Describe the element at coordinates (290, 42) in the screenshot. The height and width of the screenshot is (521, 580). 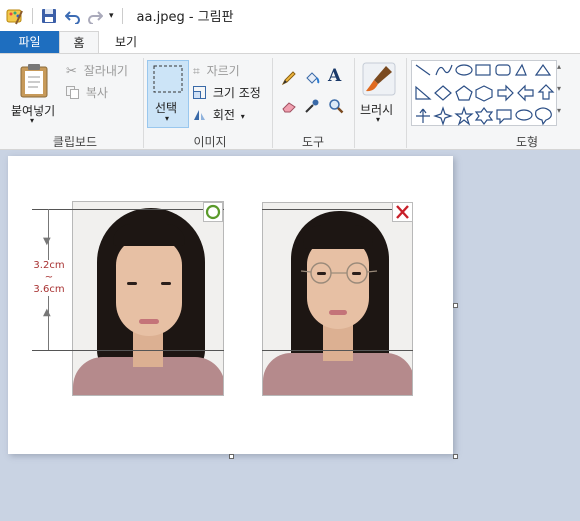
I see `ribbon-tabs: 파일 홈 보기` at that location.